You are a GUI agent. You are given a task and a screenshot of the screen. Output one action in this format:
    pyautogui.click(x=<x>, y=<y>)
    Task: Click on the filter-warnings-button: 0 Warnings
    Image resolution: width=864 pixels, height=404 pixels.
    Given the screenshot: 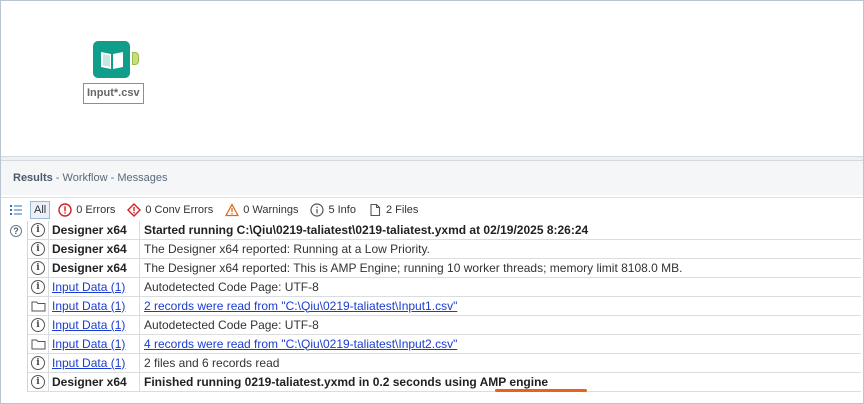 What is the action you would take?
    pyautogui.click(x=261, y=210)
    